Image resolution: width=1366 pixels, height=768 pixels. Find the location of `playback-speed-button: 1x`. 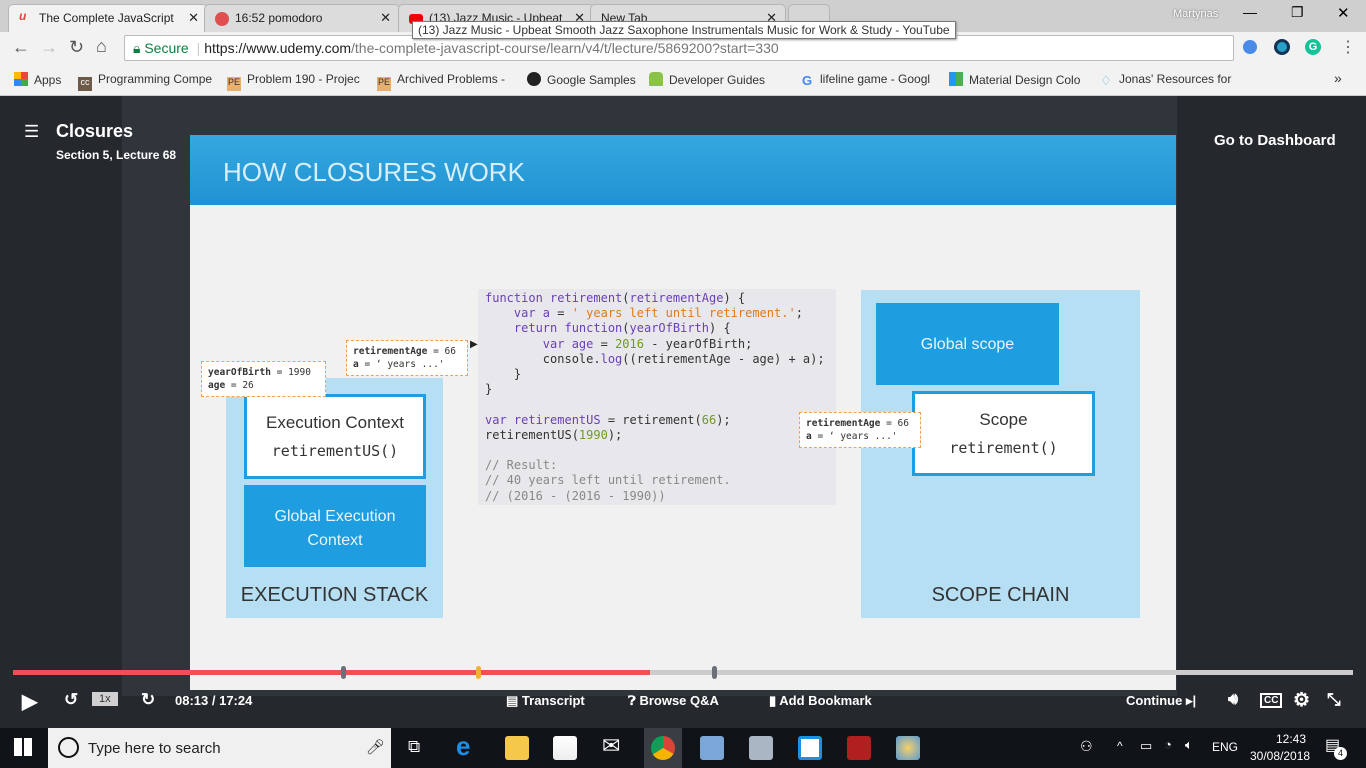

playback-speed-button: 1x is located at coordinates (105, 699).